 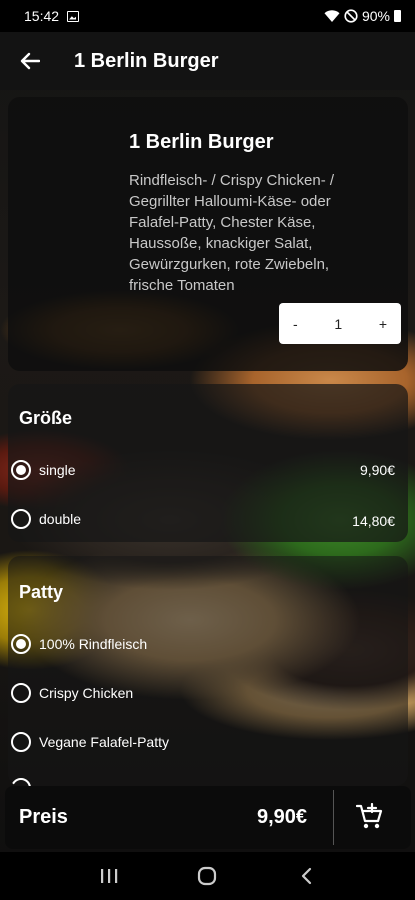 What do you see at coordinates (207, 16) in the screenshot?
I see `status-bar: 15:42 90%` at bounding box center [207, 16].